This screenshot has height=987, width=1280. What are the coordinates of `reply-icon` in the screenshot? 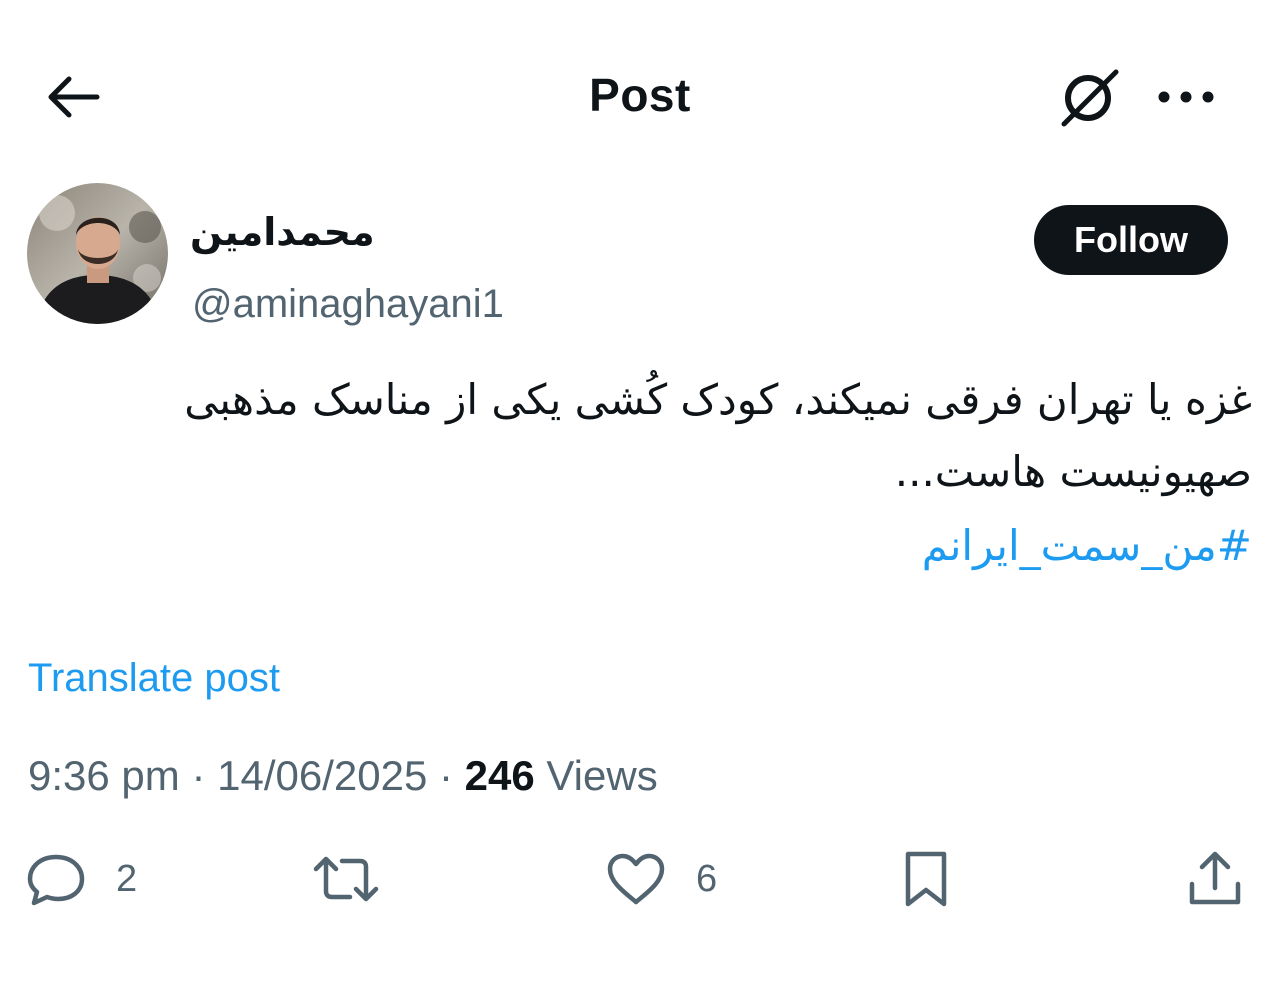 It's located at (56, 880).